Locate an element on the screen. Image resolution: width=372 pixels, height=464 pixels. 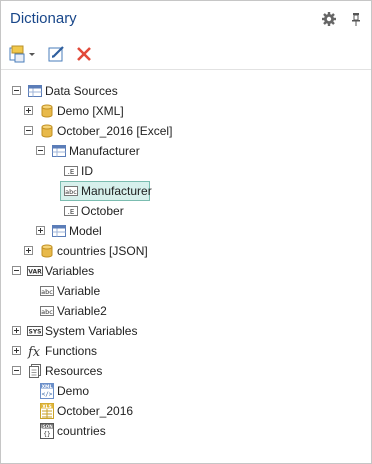
tree-item-label: countries [JSON] is located at coordinates (102, 251).